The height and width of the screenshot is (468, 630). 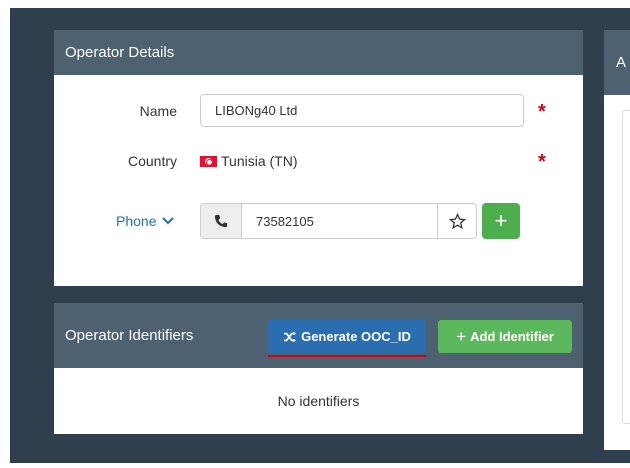 I want to click on phone-input-group: 73582105 +, so click(x=360, y=221).